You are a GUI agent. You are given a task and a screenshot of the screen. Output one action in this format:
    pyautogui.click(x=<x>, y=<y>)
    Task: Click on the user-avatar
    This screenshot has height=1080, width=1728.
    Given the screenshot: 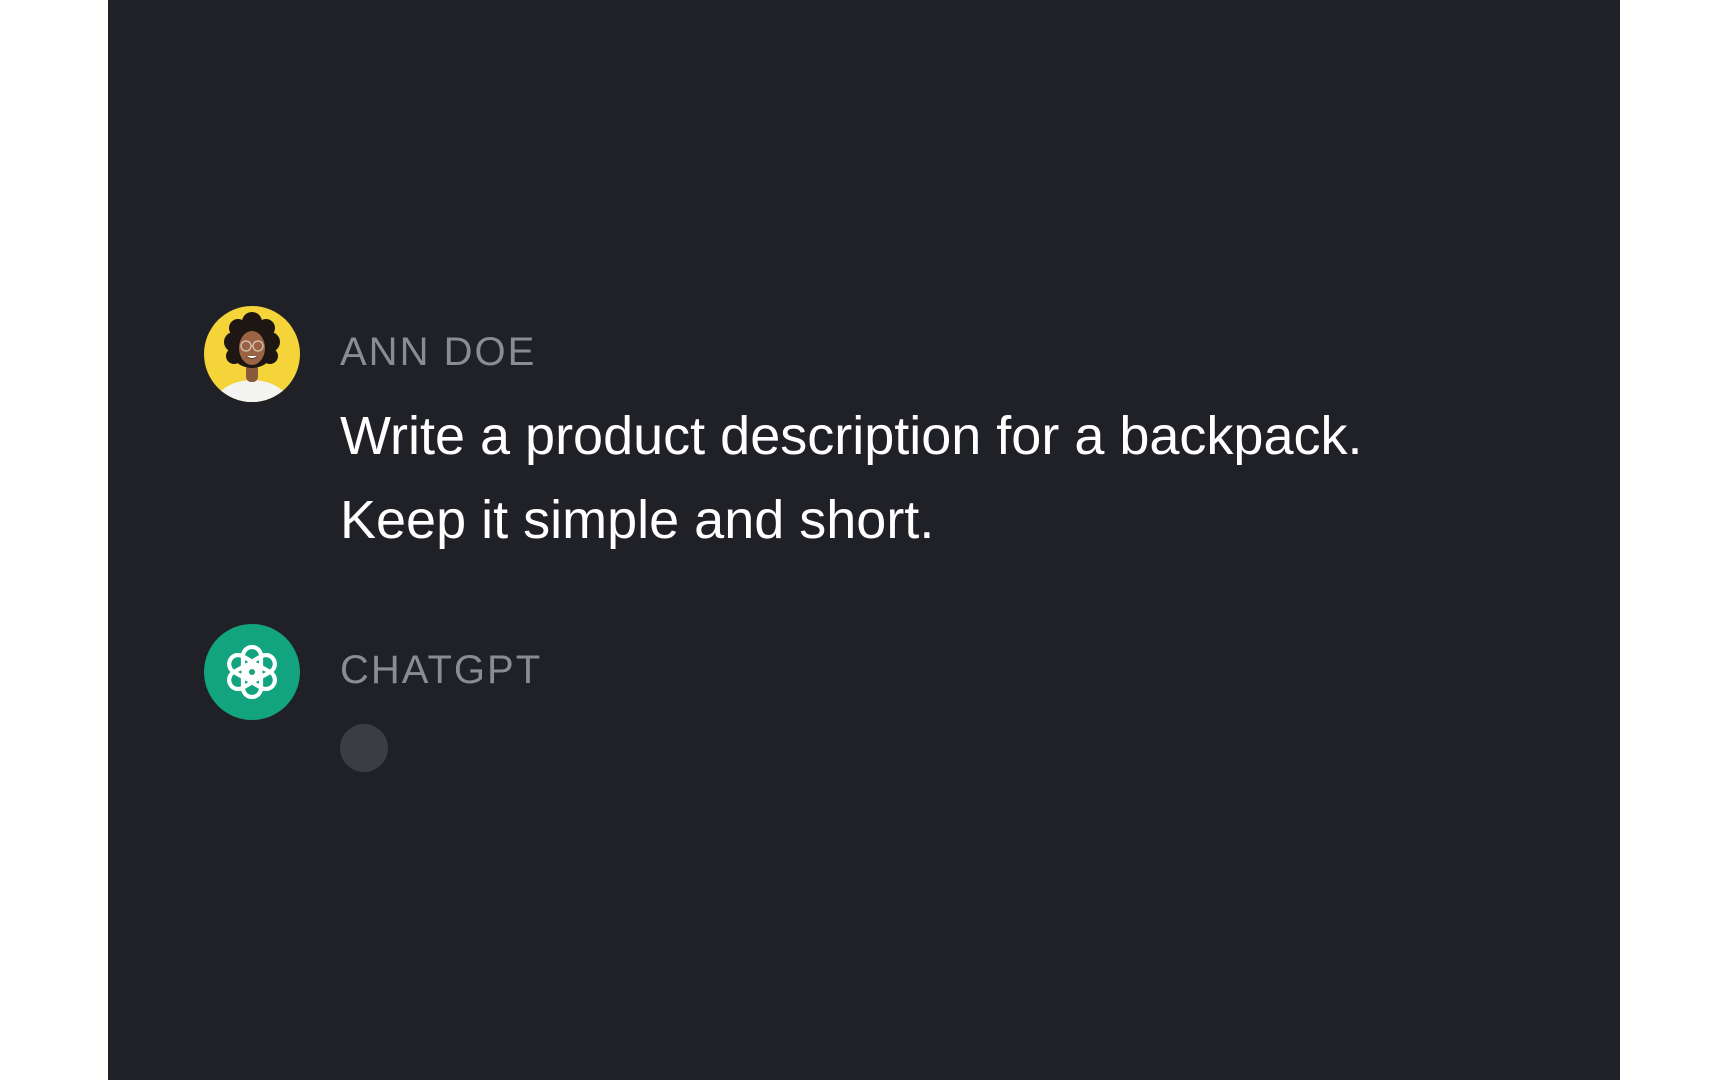 What is the action you would take?
    pyautogui.click(x=252, y=354)
    